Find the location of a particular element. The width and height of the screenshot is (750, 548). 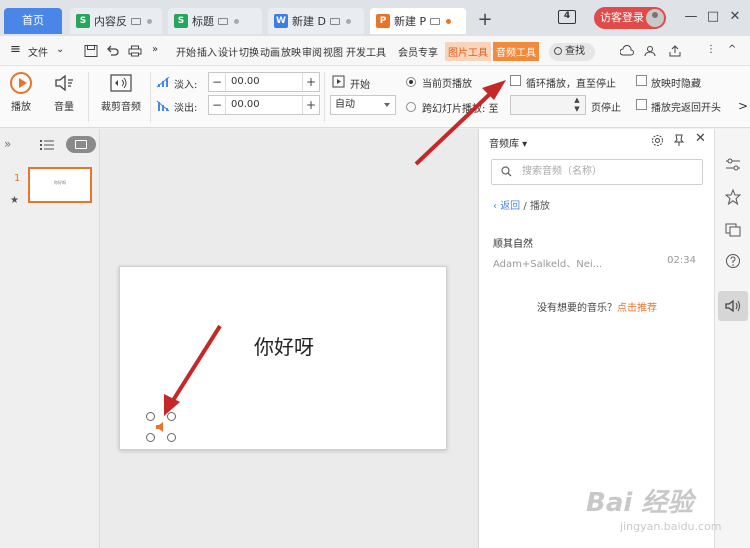

stop-page-label: 页停止 is located at coordinates (606, 108).